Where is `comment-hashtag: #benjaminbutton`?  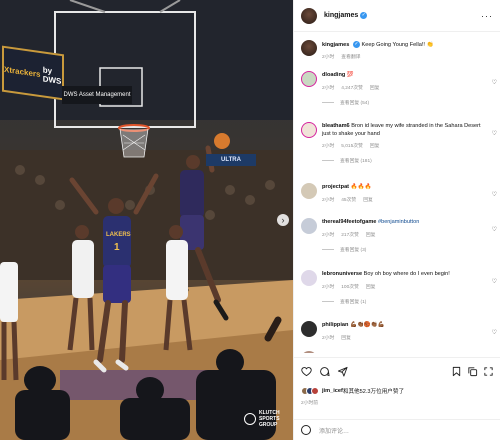 comment-hashtag: #benjaminbutton is located at coordinates (398, 222).